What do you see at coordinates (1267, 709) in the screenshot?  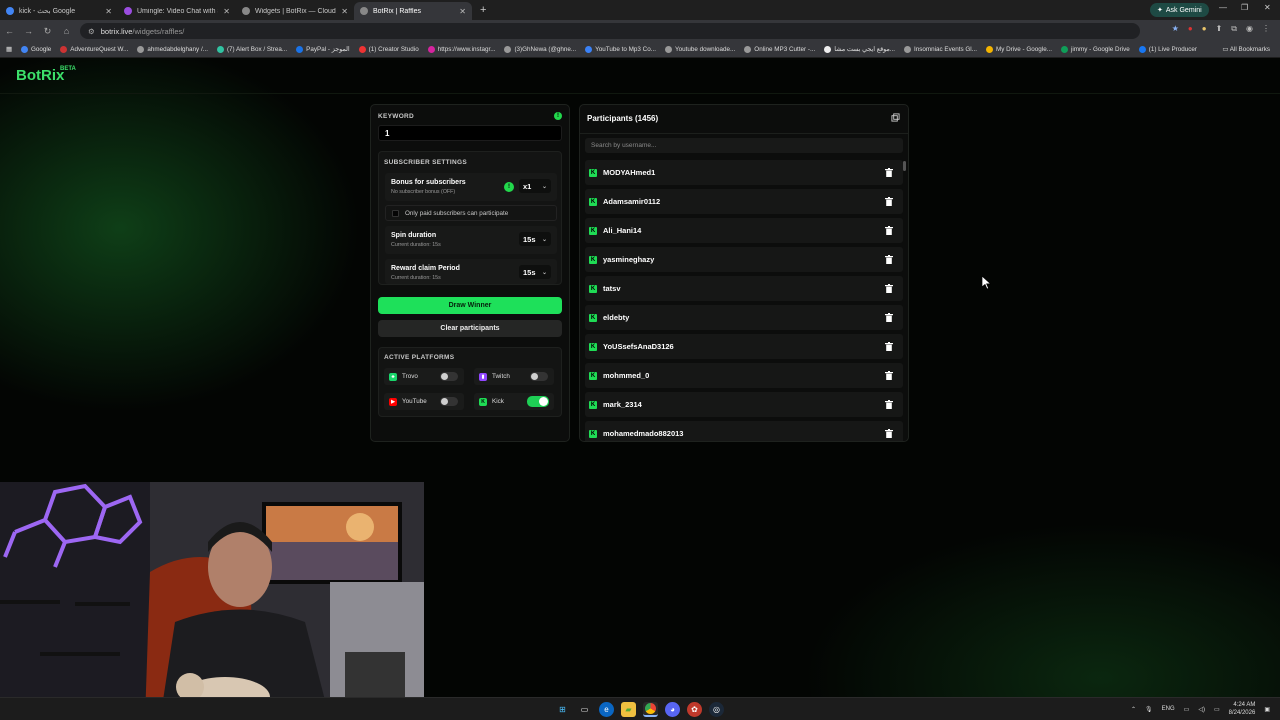 I see `notifications-icon: ▣` at bounding box center [1267, 709].